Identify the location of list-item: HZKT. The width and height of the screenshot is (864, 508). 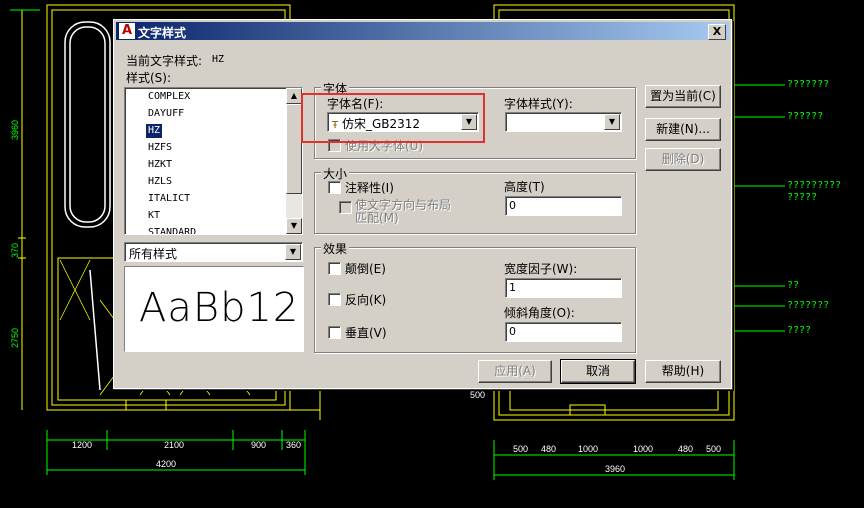
(160, 165).